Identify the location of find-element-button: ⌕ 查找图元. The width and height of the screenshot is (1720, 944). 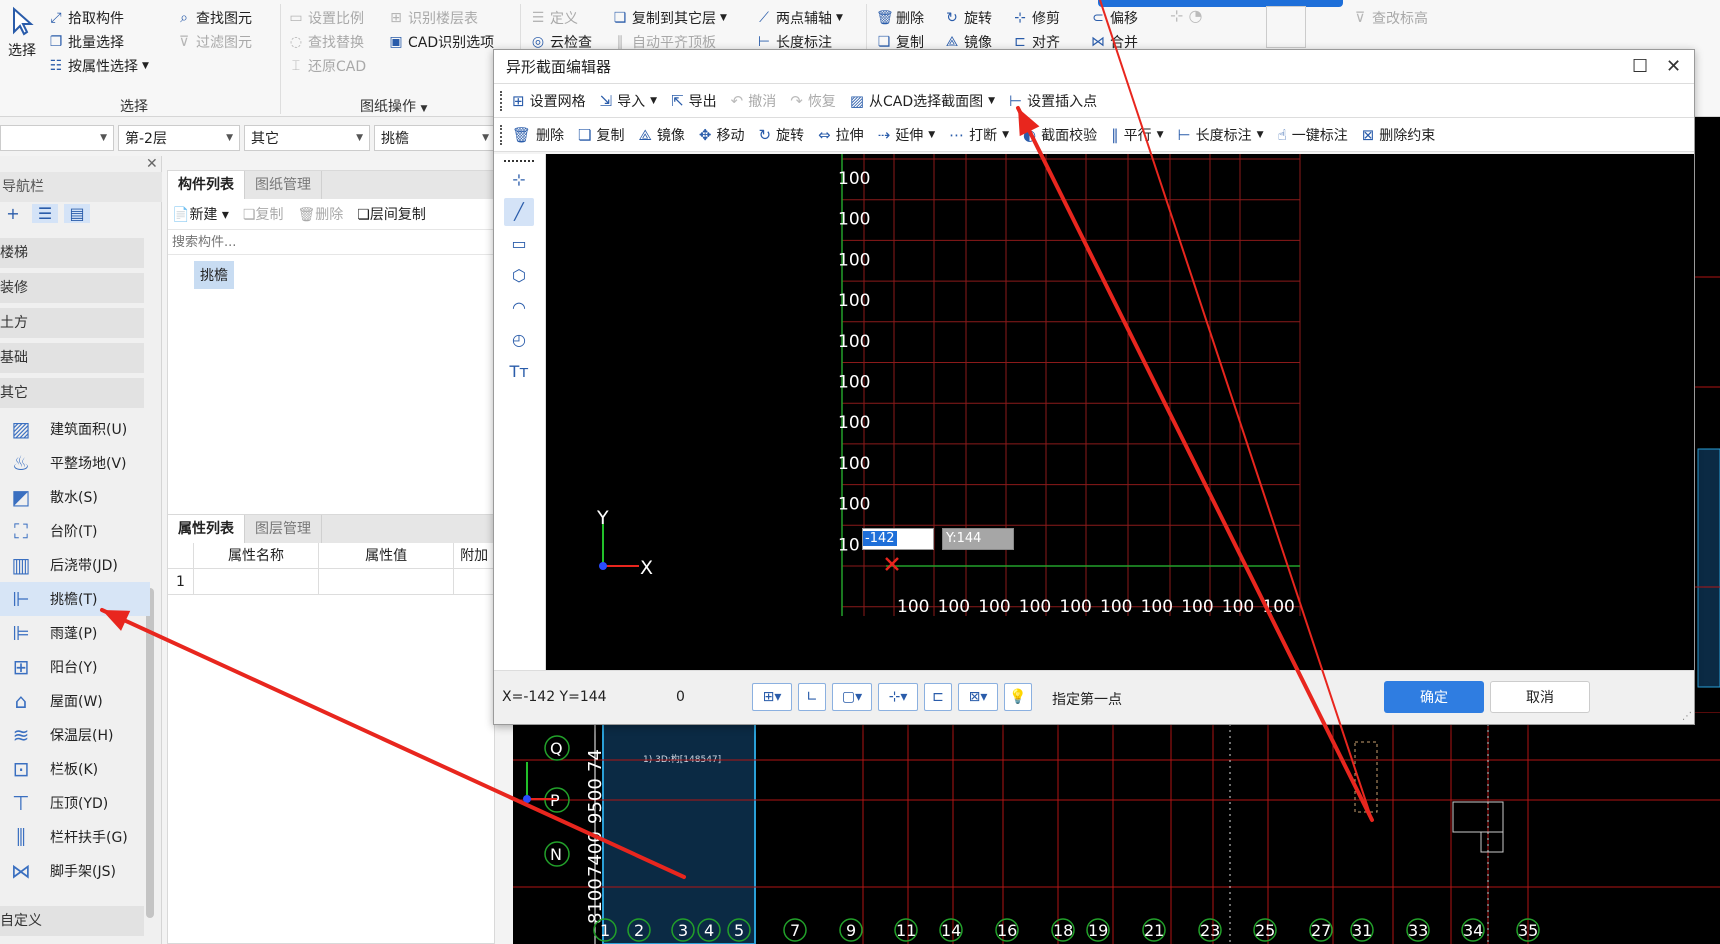
(226, 18).